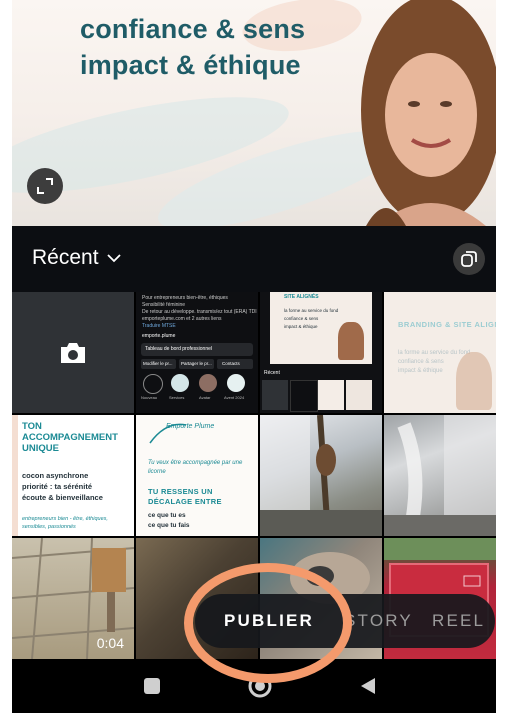  I want to click on expand-button, so click(45, 186).